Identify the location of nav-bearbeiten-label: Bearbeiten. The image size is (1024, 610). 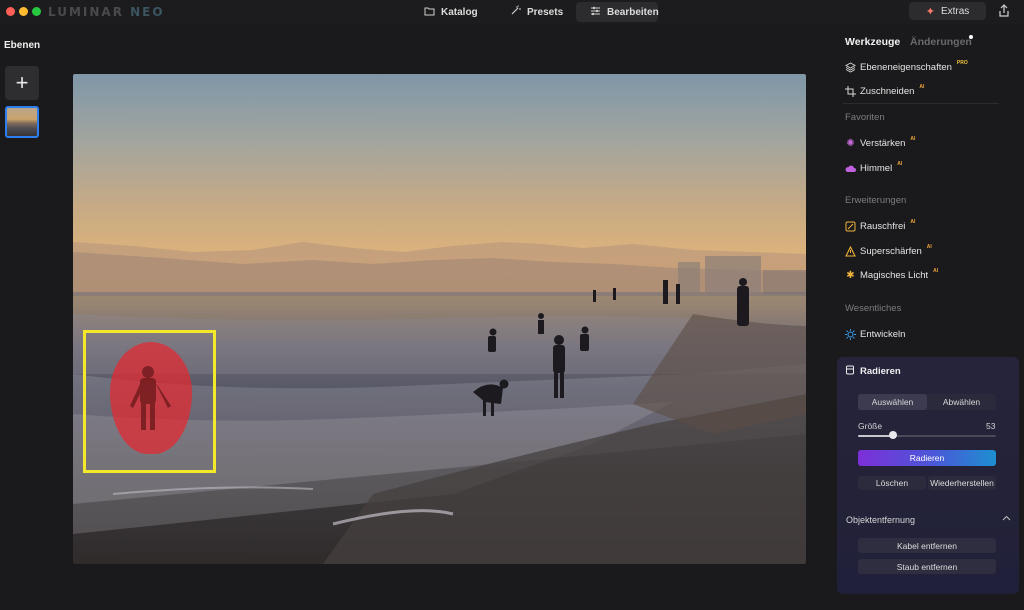
(633, 12).